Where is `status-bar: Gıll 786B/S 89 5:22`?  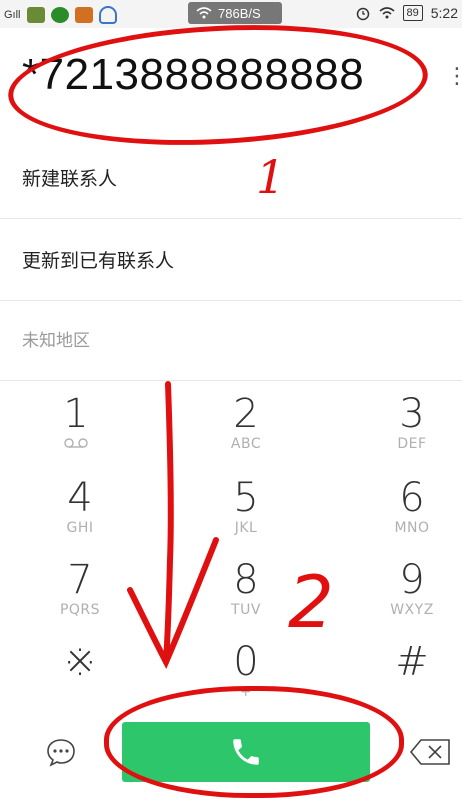
status-bar: Gıll 786B/S 89 5:22 is located at coordinates (231, 14).